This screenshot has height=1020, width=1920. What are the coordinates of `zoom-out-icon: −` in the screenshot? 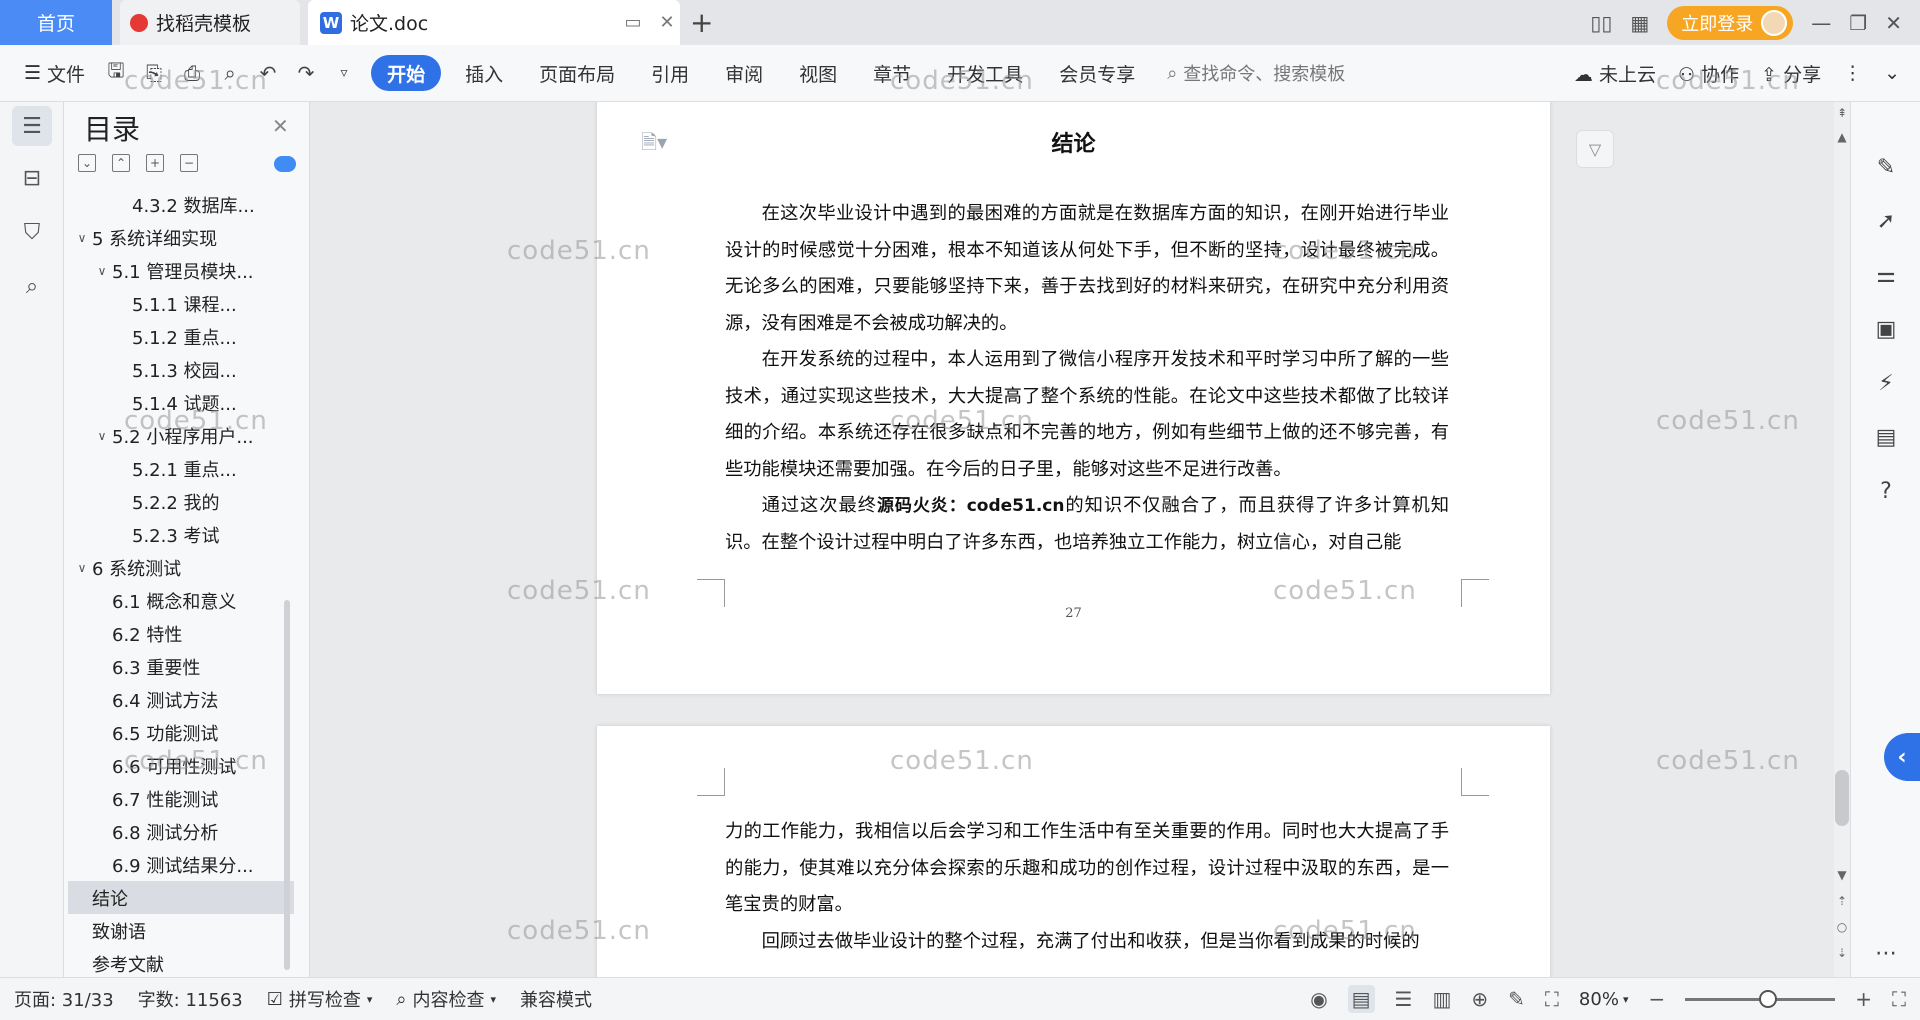 It's located at (1656, 999).